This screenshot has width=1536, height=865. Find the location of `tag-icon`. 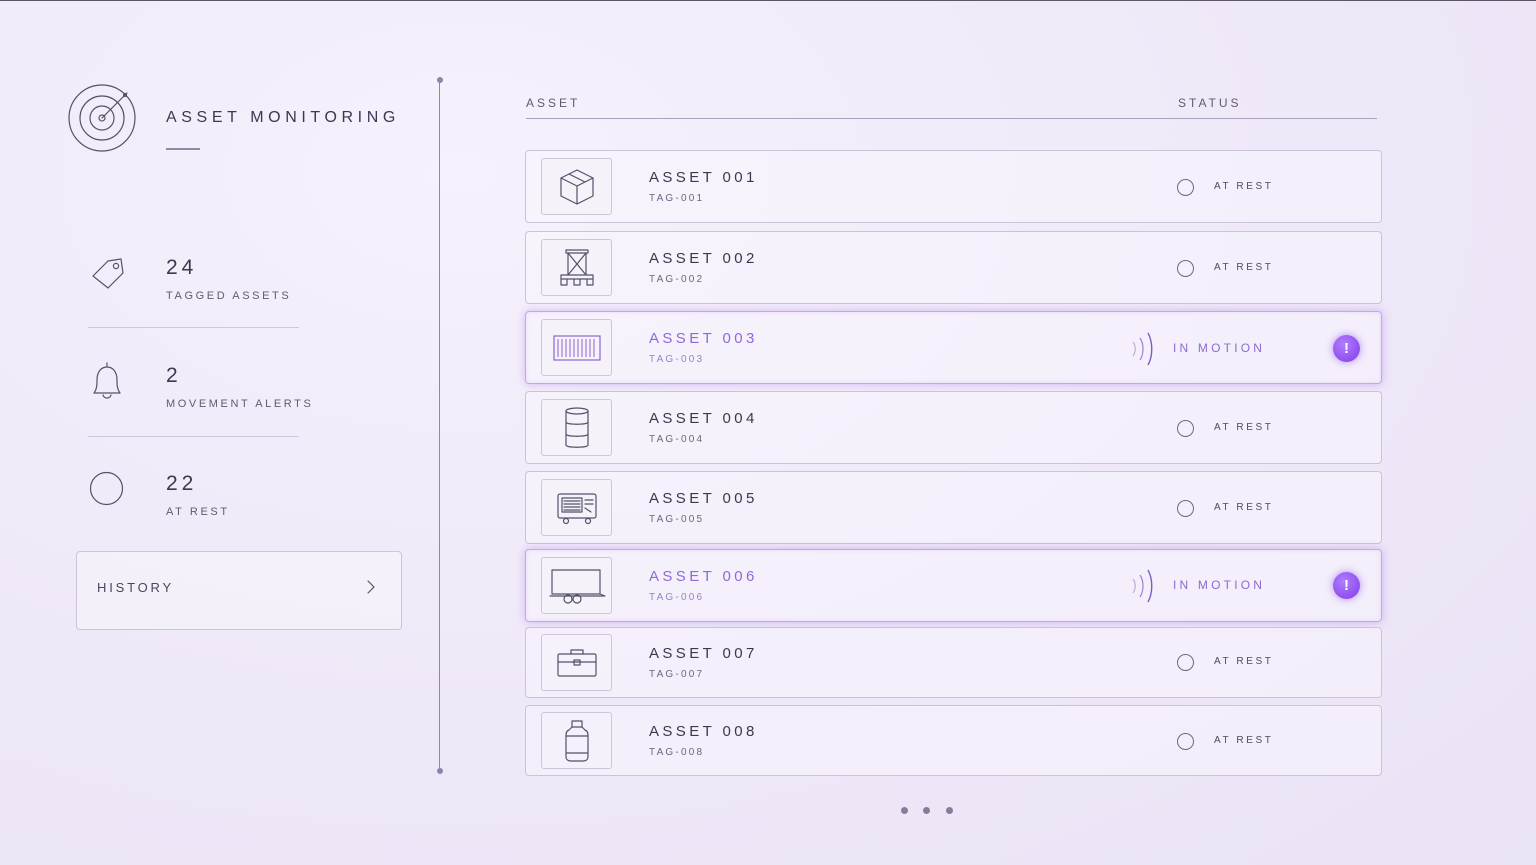

tag-icon is located at coordinates (108, 275).